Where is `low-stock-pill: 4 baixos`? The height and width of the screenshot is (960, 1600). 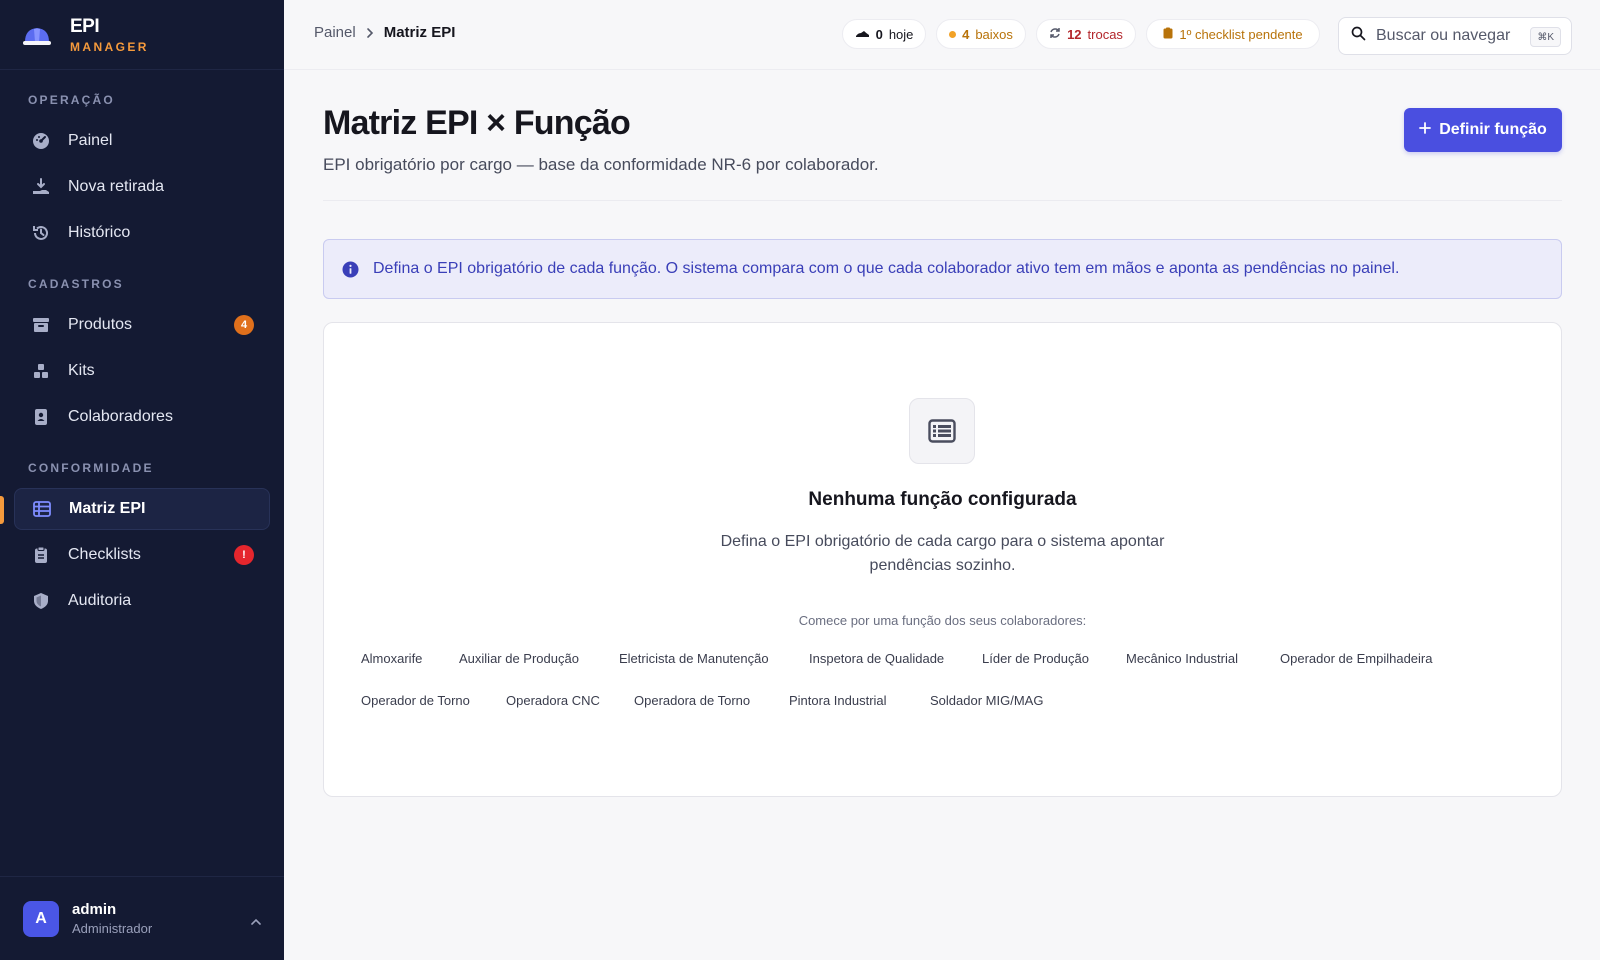
low-stock-pill: 4 baixos is located at coordinates (981, 34).